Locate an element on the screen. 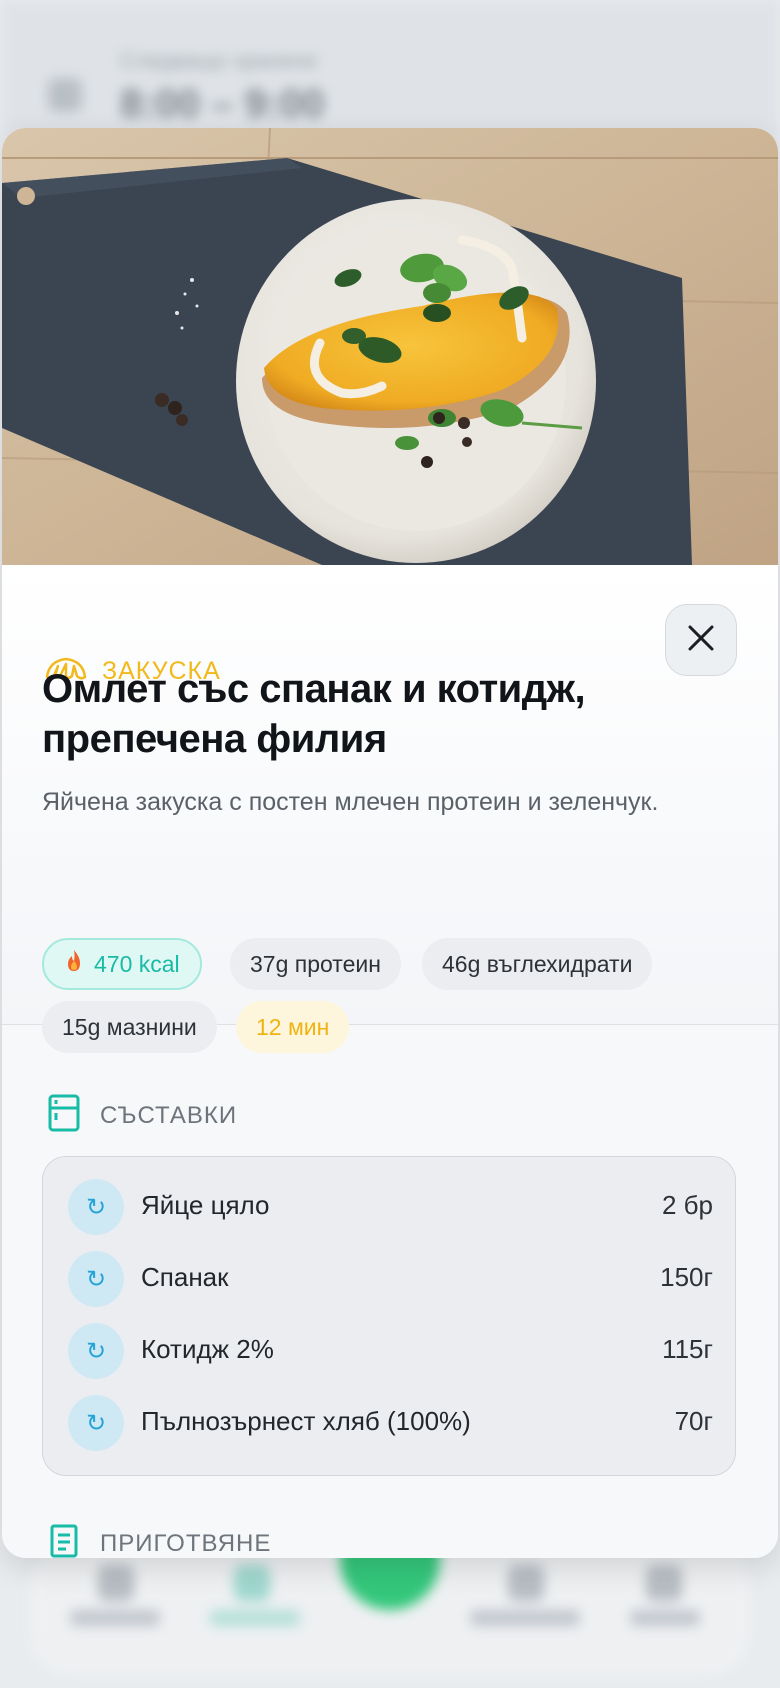 Image resolution: width=780 pixels, height=1688 pixels. fat-value: 15g мазнини is located at coordinates (129, 1026).